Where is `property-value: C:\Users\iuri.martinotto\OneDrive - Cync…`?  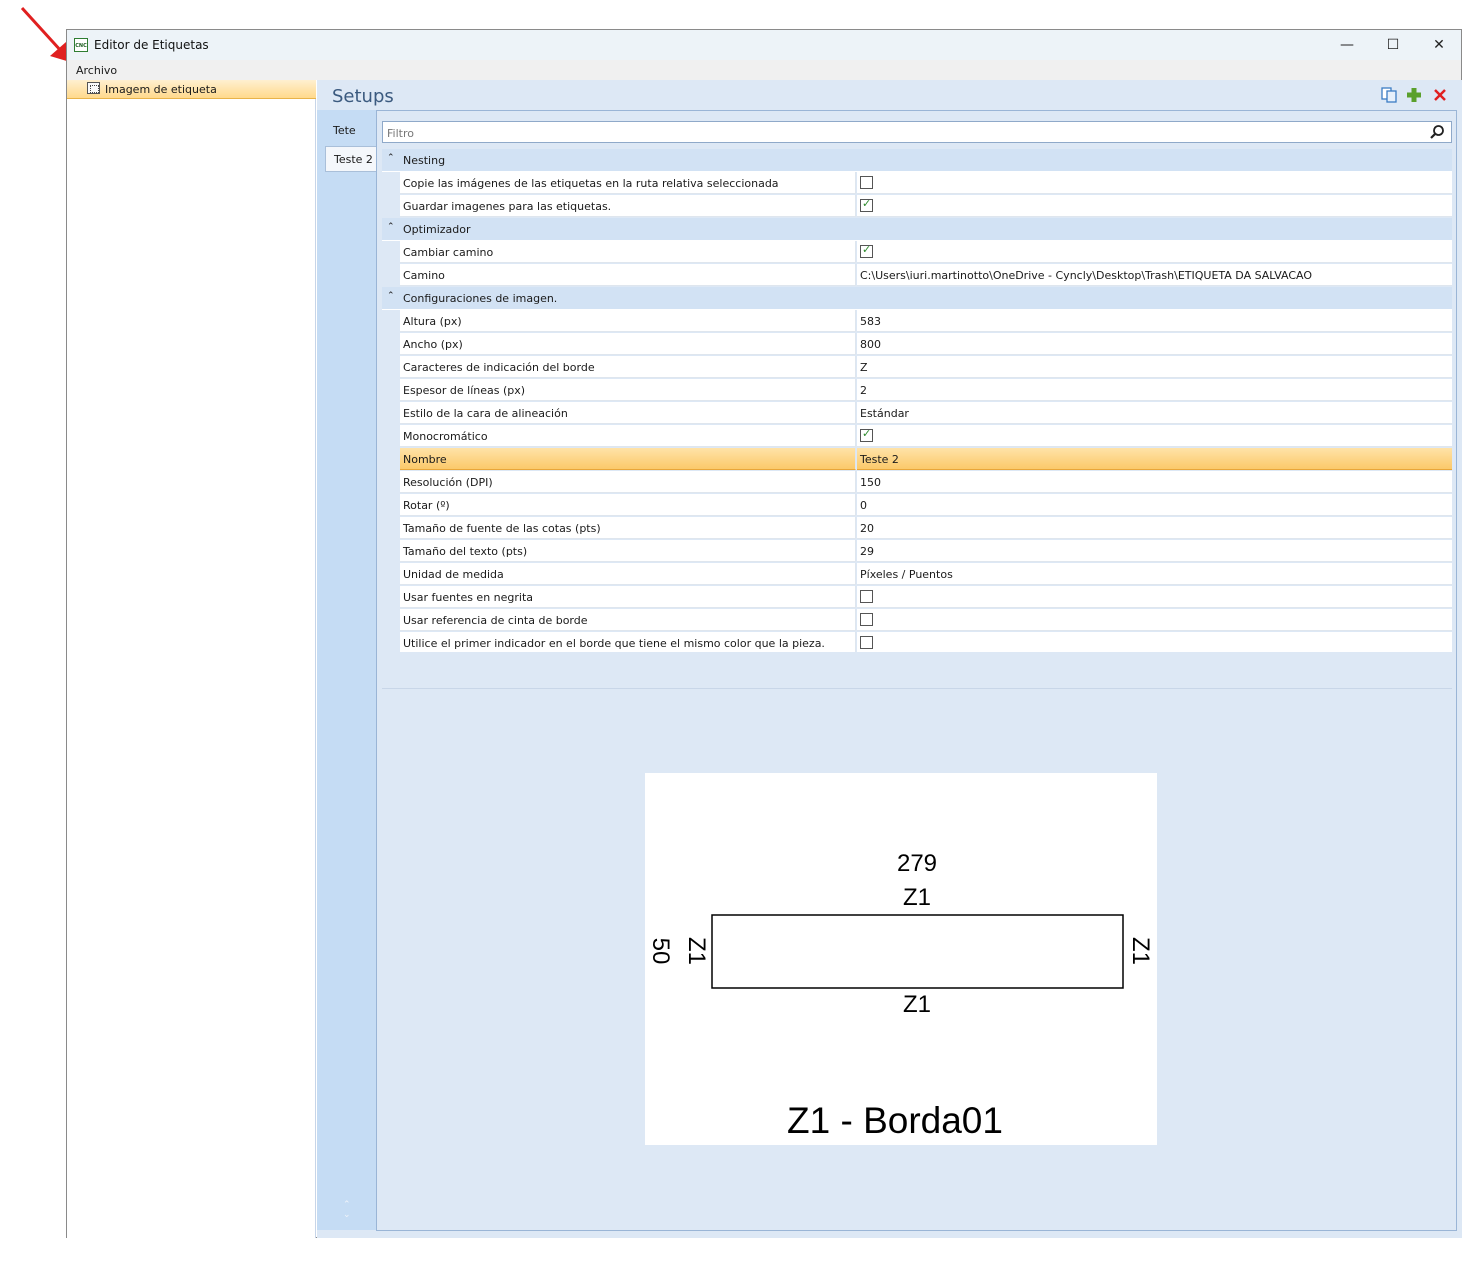 property-value: C:\Users\iuri.martinotto\OneDrive - Cync… is located at coordinates (1154, 275).